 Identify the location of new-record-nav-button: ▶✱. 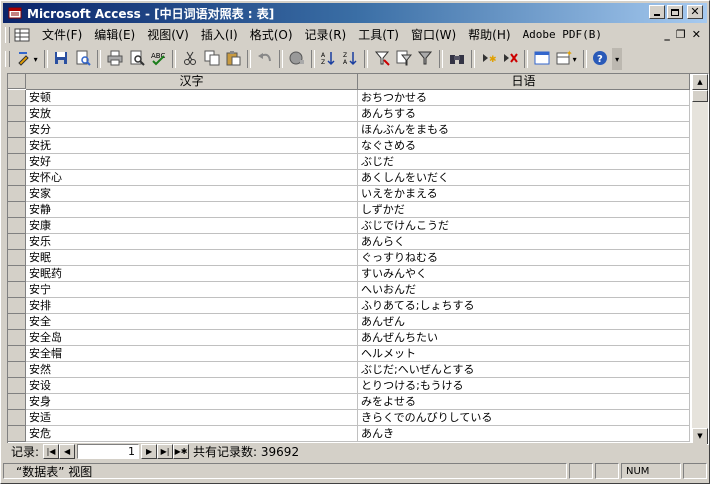
(181, 451).